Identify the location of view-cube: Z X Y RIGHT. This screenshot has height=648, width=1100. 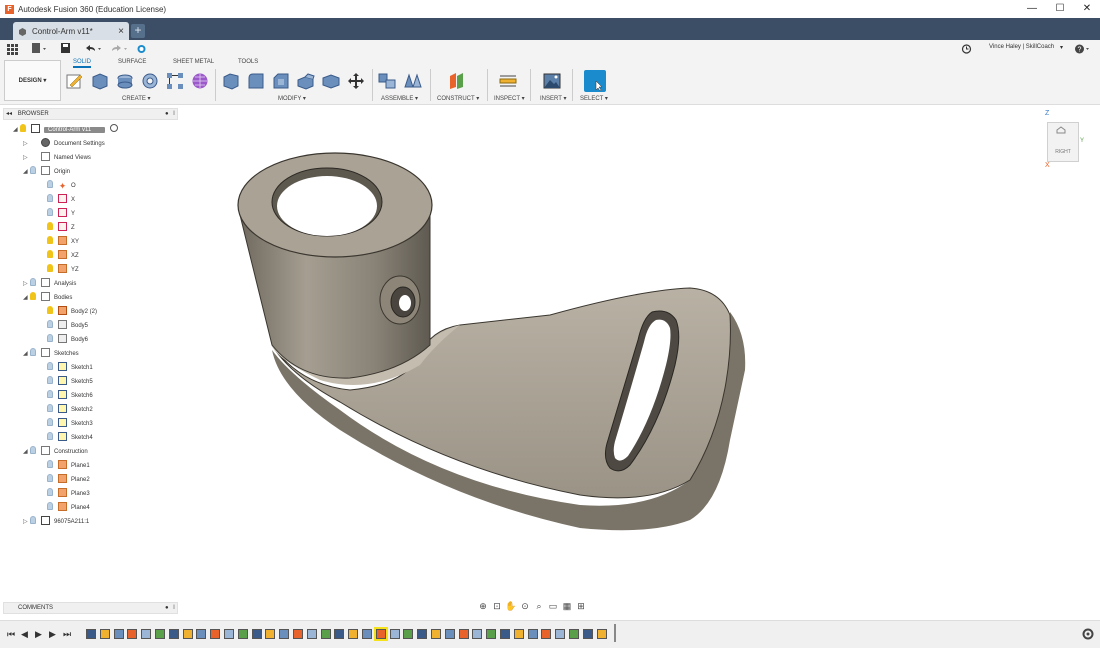
(1068, 141).